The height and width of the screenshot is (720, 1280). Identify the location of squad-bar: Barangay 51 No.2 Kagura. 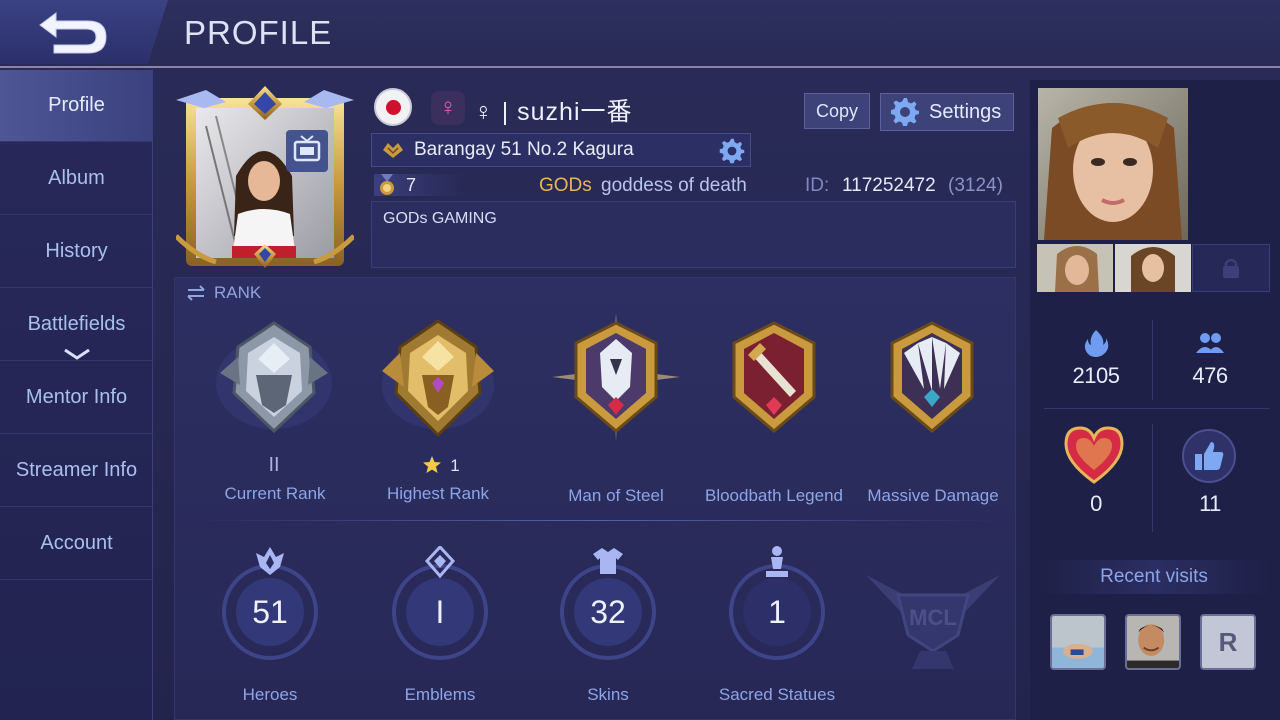
(561, 150).